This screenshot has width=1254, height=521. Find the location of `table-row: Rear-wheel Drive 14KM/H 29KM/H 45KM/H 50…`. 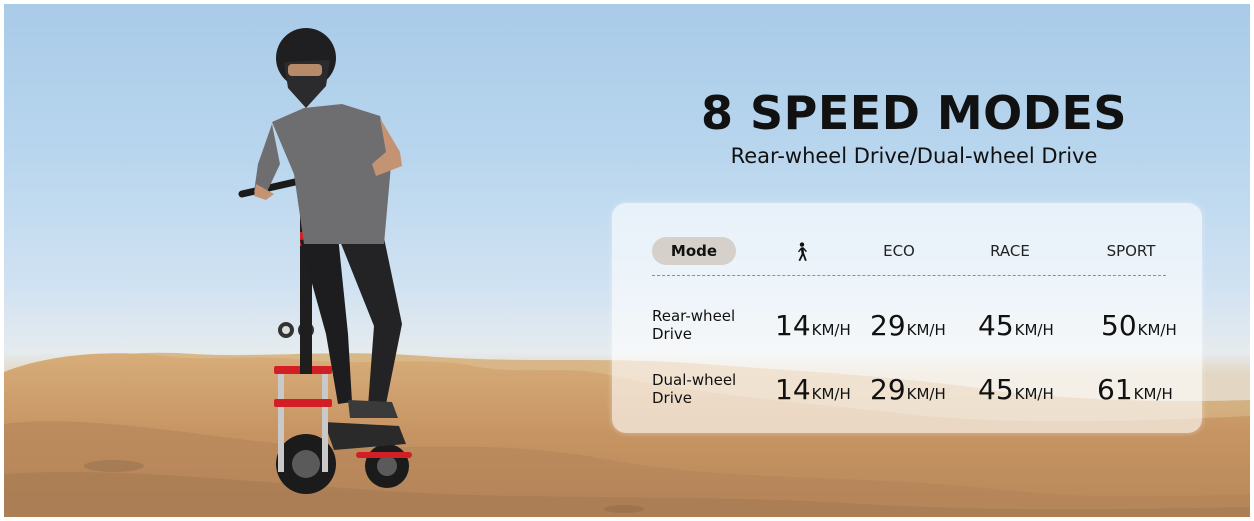

table-row: Rear-wheel Drive 14KM/H 29KM/H 45KM/H 50… is located at coordinates (907, 326).